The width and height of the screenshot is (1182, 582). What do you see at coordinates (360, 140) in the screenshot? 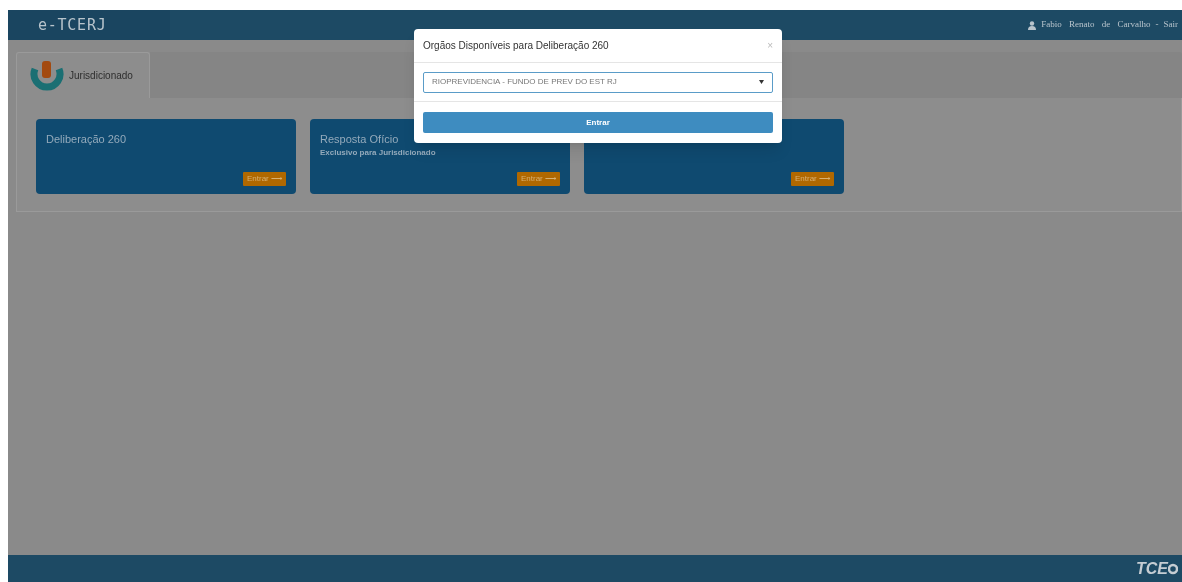
I see `card-title: Resposta Ofício` at bounding box center [360, 140].